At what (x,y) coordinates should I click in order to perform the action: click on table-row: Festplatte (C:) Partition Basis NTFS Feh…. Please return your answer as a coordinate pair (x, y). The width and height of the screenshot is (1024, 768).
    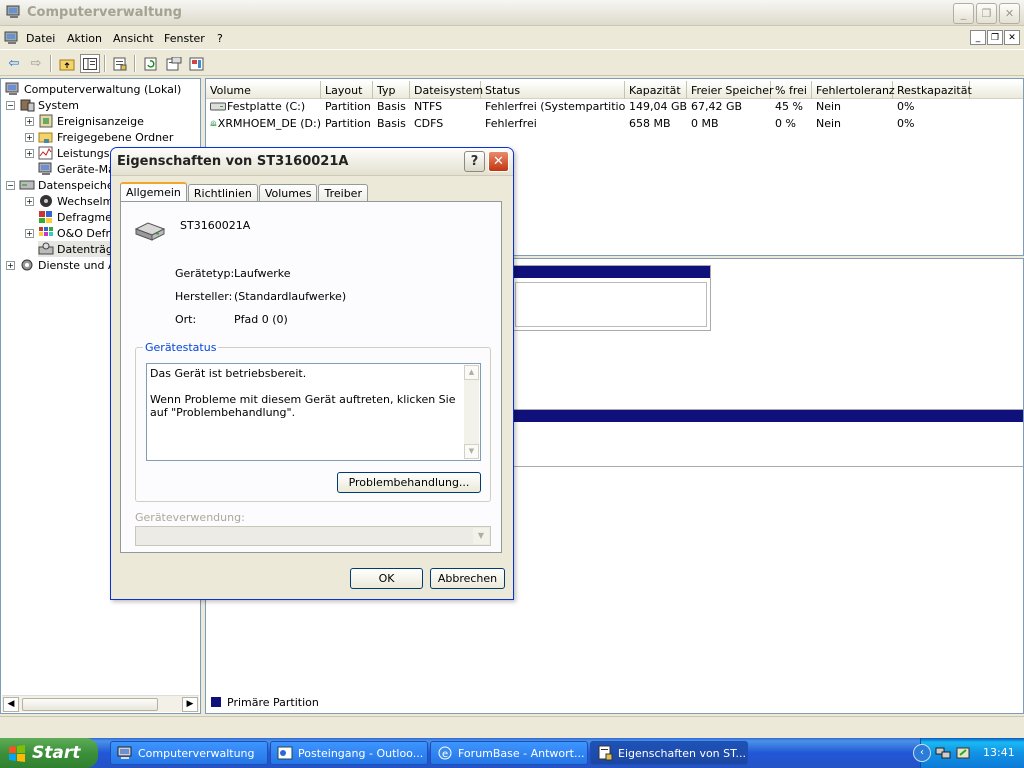
    Looking at the image, I should click on (614, 106).